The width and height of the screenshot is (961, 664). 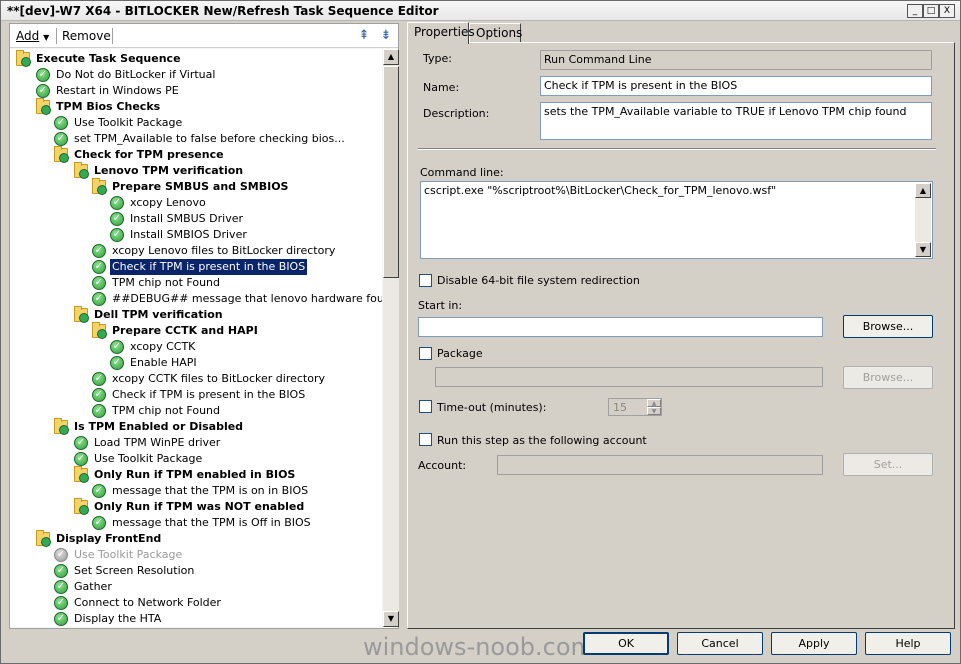 What do you see at coordinates (736, 60) in the screenshot?
I see `type-field: Run Command Line` at bounding box center [736, 60].